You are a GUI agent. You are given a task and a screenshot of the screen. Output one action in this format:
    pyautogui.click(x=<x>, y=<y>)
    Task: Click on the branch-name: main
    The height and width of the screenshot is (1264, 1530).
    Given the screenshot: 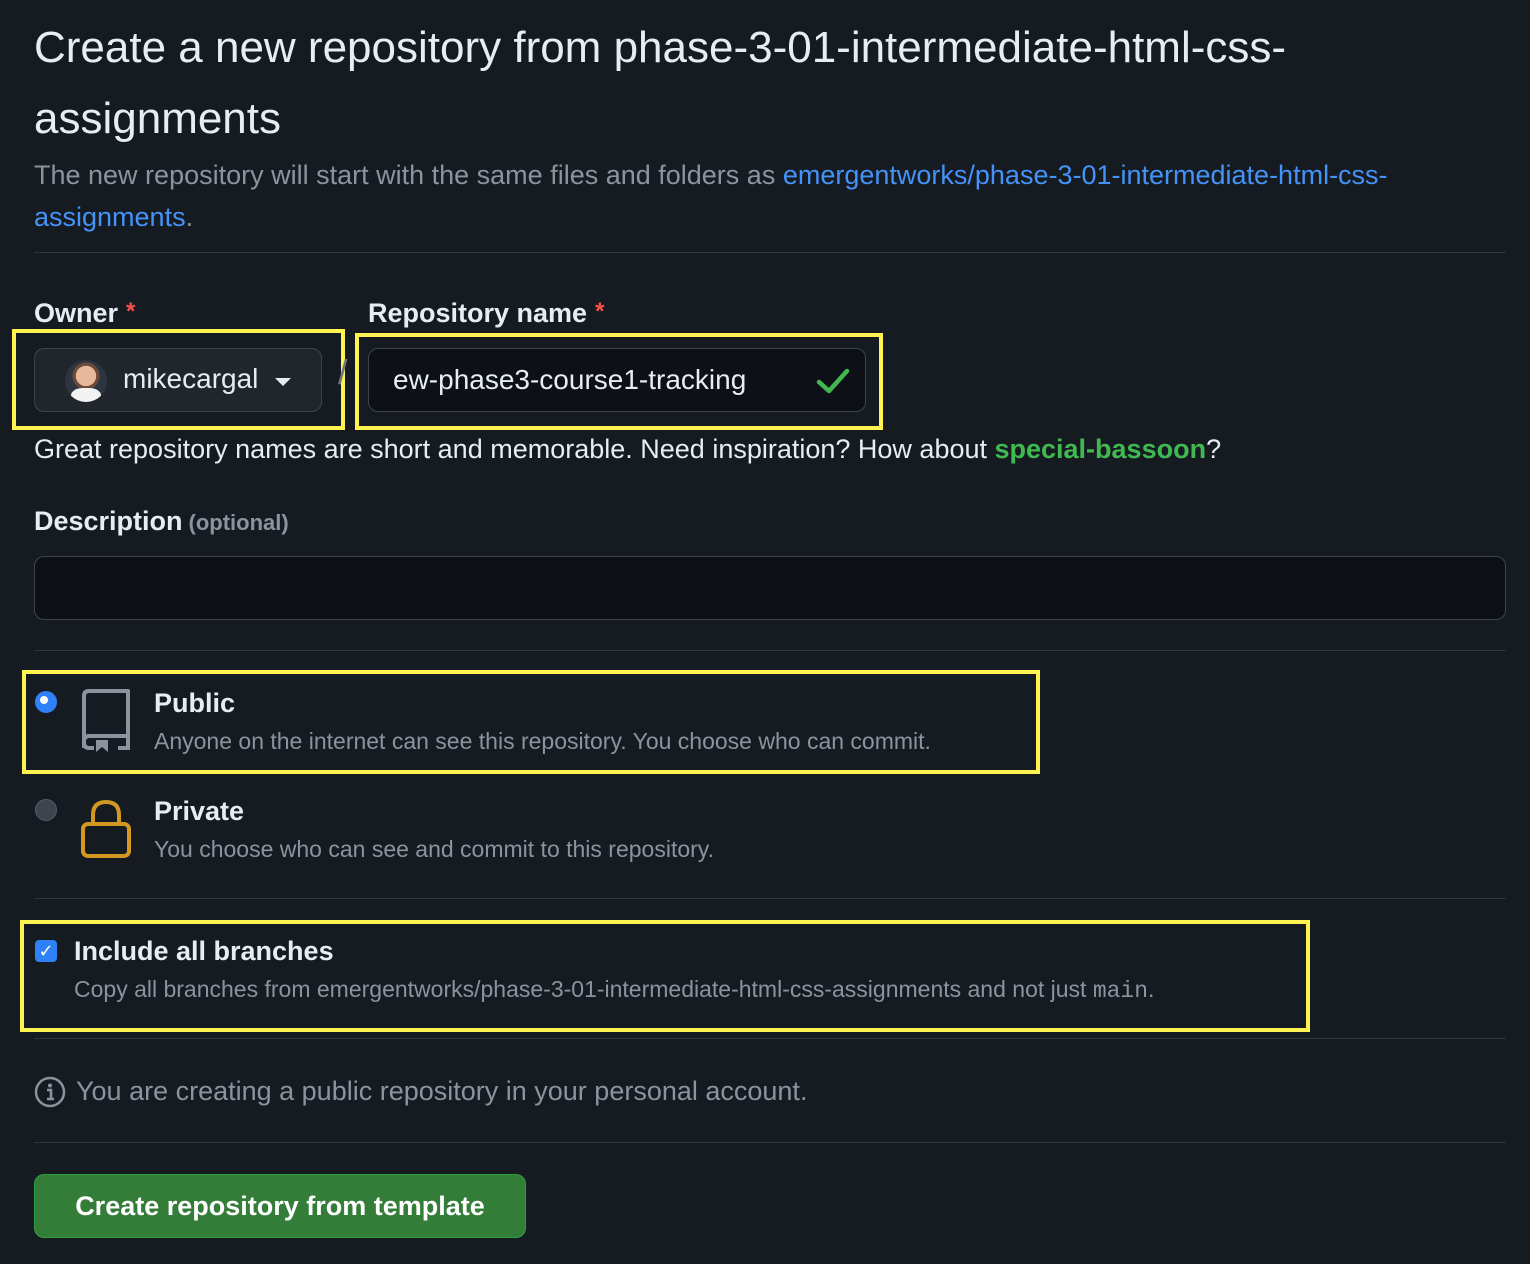 What is the action you would take?
    pyautogui.click(x=1120, y=991)
    